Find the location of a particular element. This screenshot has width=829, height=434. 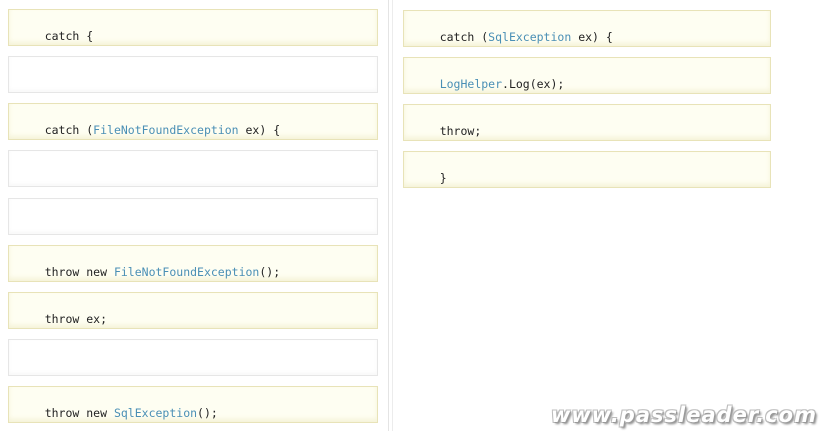

answer-slot-3: throw; is located at coordinates (587, 122).